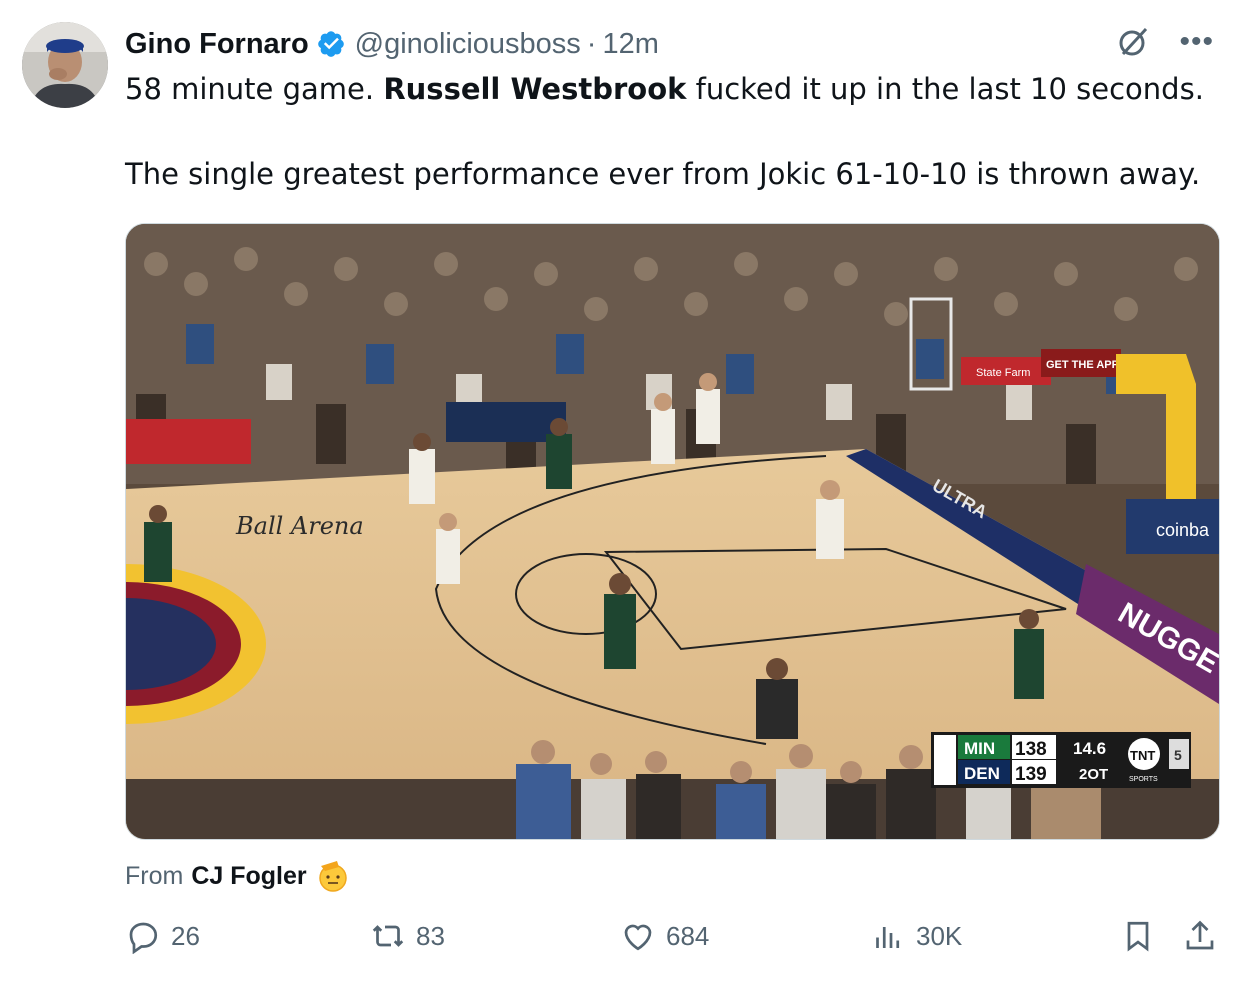 Image resolution: width=1242 pixels, height=986 pixels. Describe the element at coordinates (468, 44) in the screenshot. I see `author-handle: @ginoliciousboss` at that location.